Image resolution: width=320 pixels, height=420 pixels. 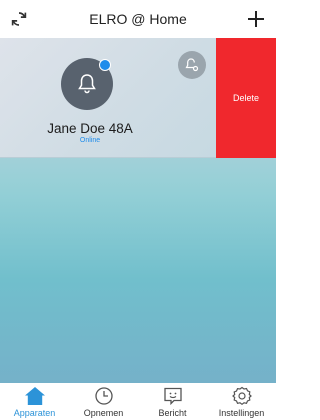 I want to click on tab-label: Bericht, so click(x=172, y=413).